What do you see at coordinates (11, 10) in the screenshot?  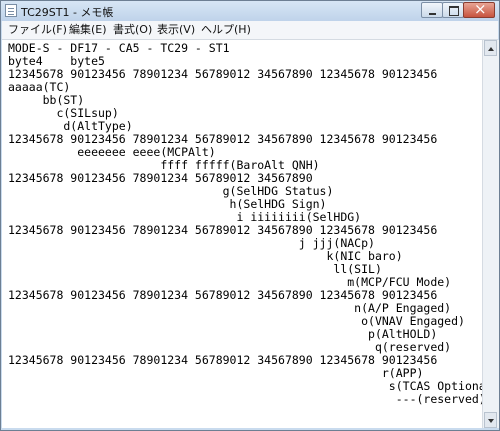 I see `notepad-icon` at bounding box center [11, 10].